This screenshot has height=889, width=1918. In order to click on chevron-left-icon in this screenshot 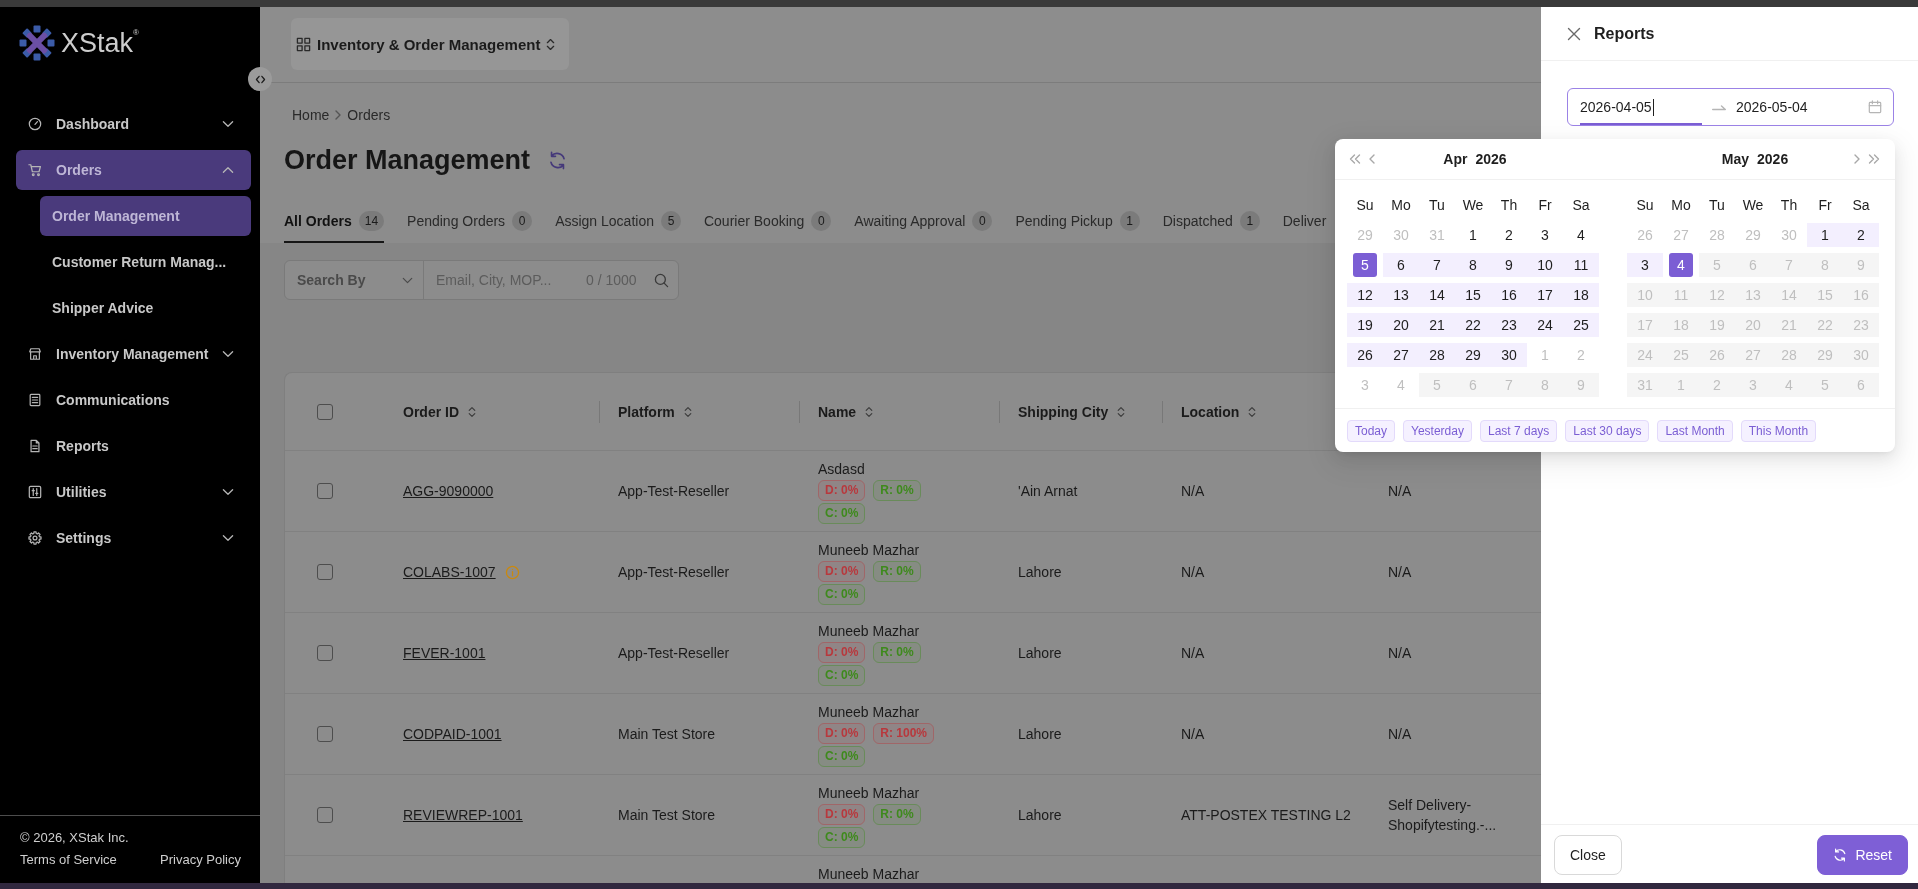, I will do `click(1372, 159)`.